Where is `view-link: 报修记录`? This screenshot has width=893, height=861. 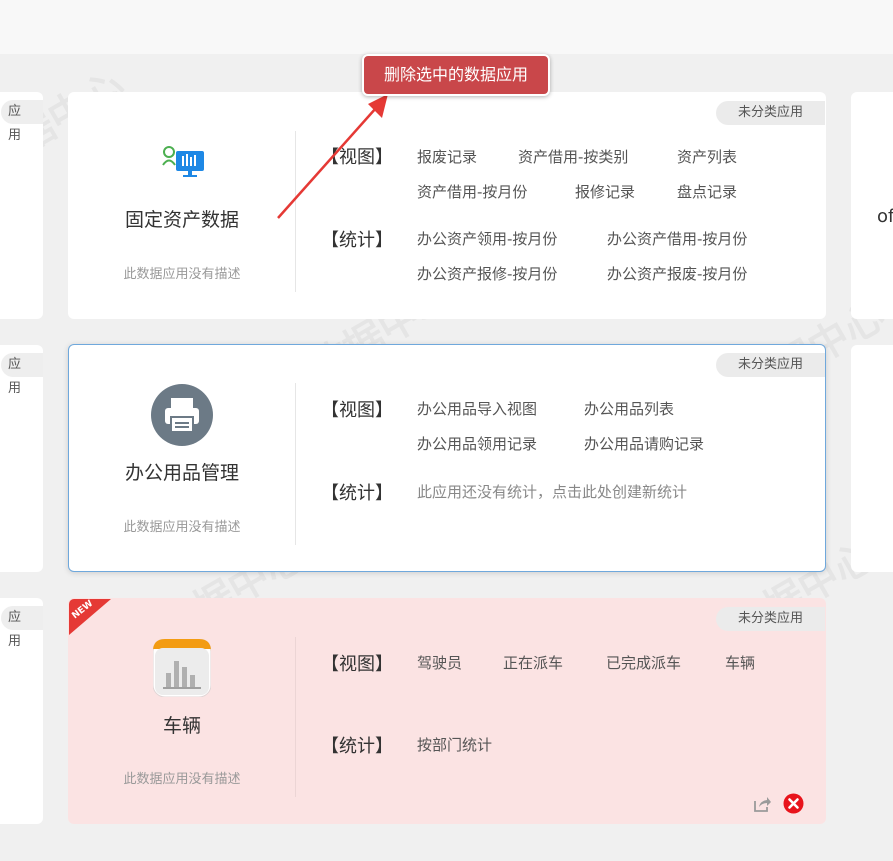
view-link: 报修记录 is located at coordinates (605, 191).